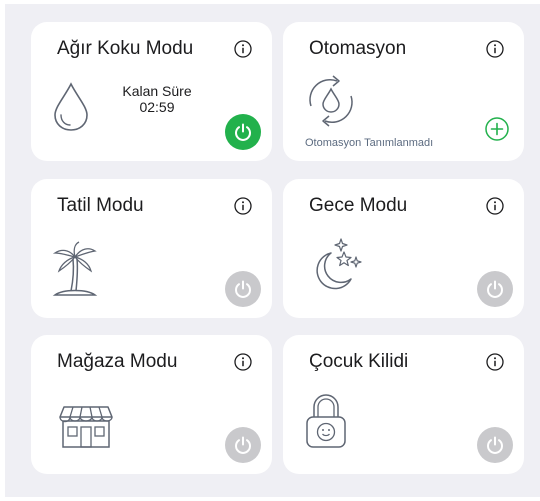 This screenshot has height=501, width=540. Describe the element at coordinates (339, 264) in the screenshot. I see `moon-stars-icon` at that location.